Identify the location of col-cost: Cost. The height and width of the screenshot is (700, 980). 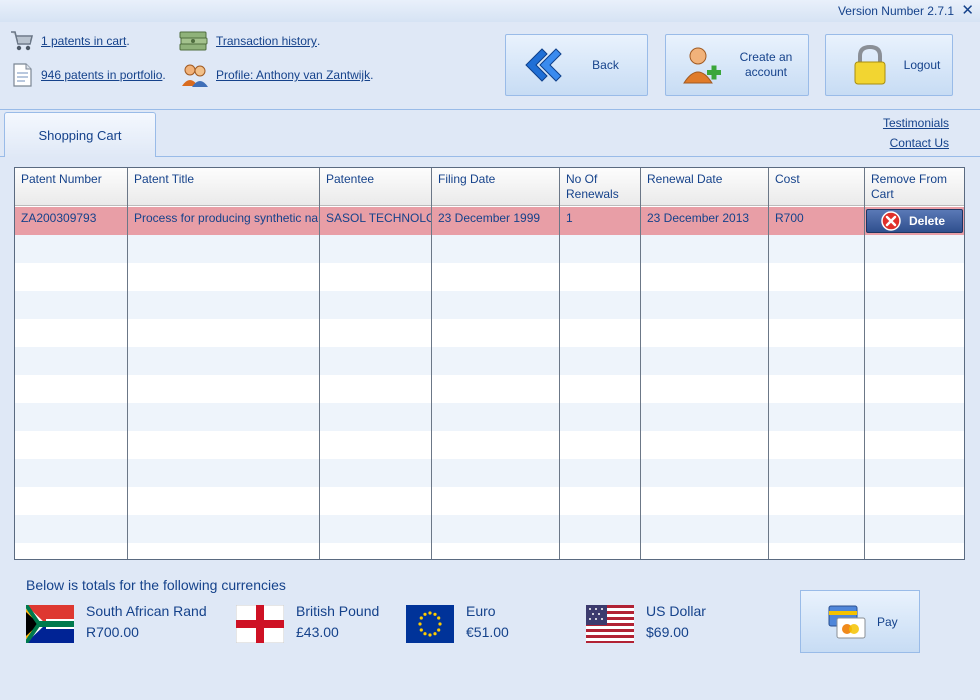
(817, 187).